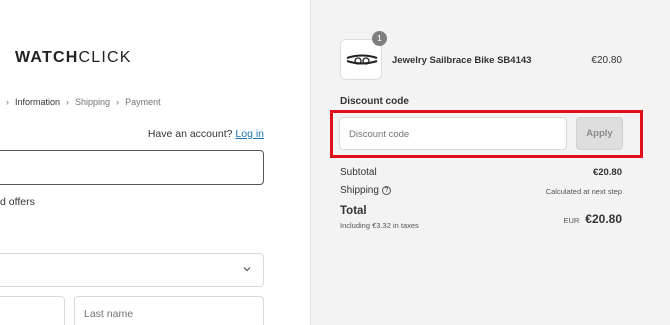 The image size is (670, 325). Describe the element at coordinates (362, 59) in the screenshot. I see `bracelet-image` at that location.